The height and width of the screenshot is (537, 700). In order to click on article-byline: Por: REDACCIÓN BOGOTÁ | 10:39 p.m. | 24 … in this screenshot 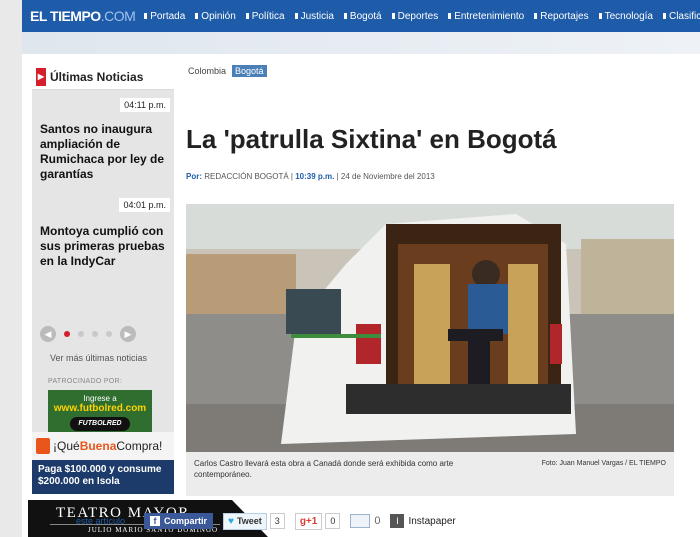, I will do `click(310, 176)`.